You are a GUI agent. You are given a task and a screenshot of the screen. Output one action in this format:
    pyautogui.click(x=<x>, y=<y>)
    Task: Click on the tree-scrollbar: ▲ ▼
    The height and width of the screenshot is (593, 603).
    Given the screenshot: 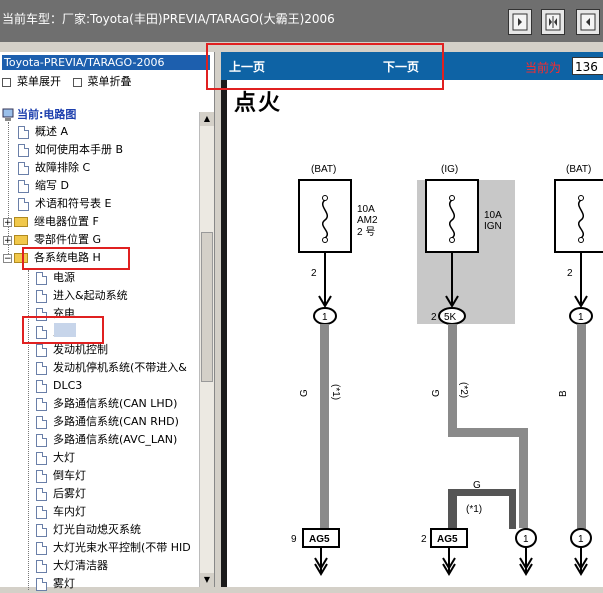 What is the action you would take?
    pyautogui.click(x=206, y=349)
    